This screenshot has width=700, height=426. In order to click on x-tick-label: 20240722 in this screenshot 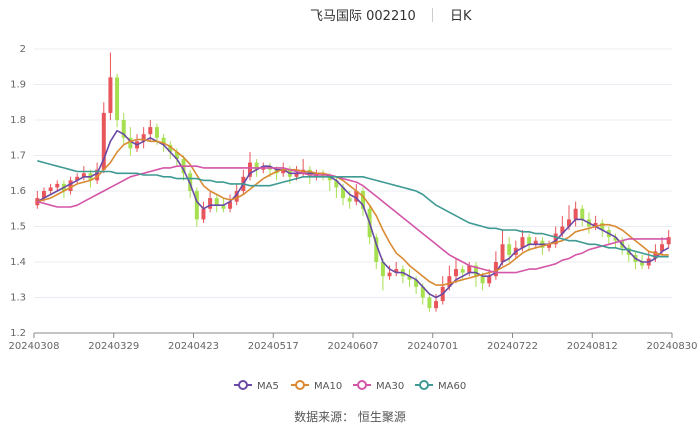, I will do `click(512, 346)`.